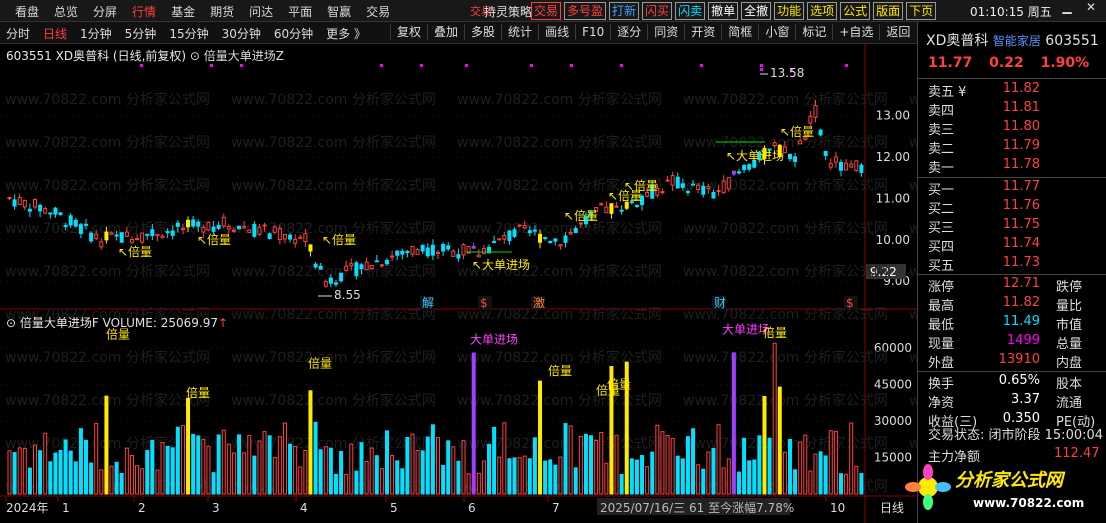 This screenshot has height=523, width=1106. What do you see at coordinates (339, 12) in the screenshot?
I see `menu-item-8: 智赢` at bounding box center [339, 12].